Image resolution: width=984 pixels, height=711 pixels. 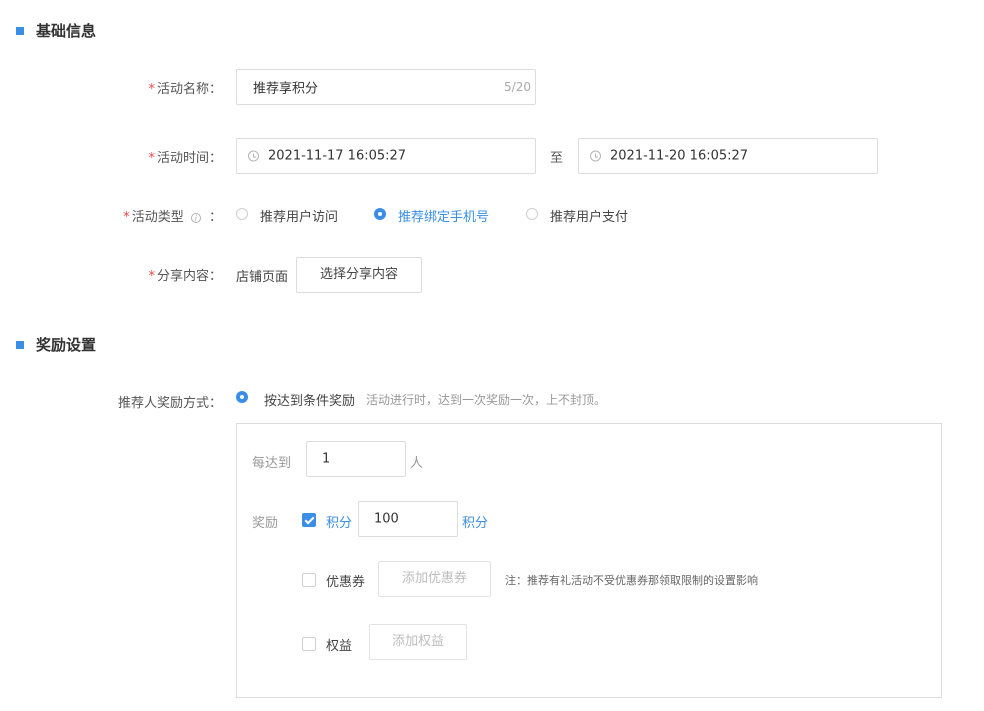 I want to click on points-value: 100, so click(x=386, y=519).